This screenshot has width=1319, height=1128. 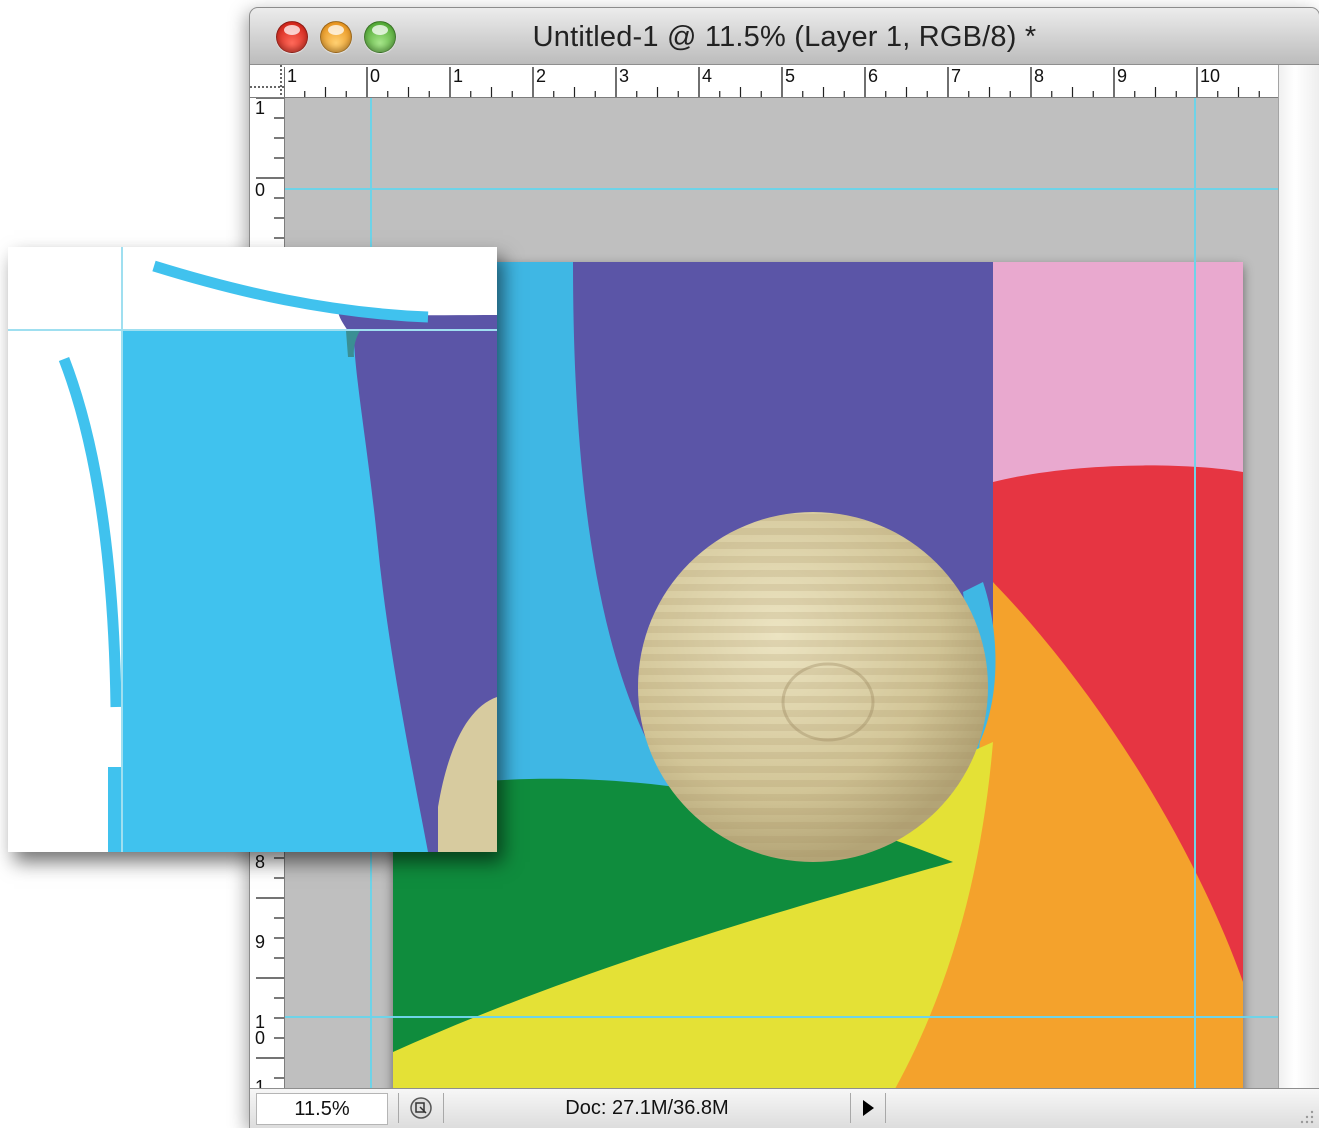 I want to click on window-title: Untitled-1 @ 11.5% (Layer 1, RGB/8) *, so click(x=784, y=37).